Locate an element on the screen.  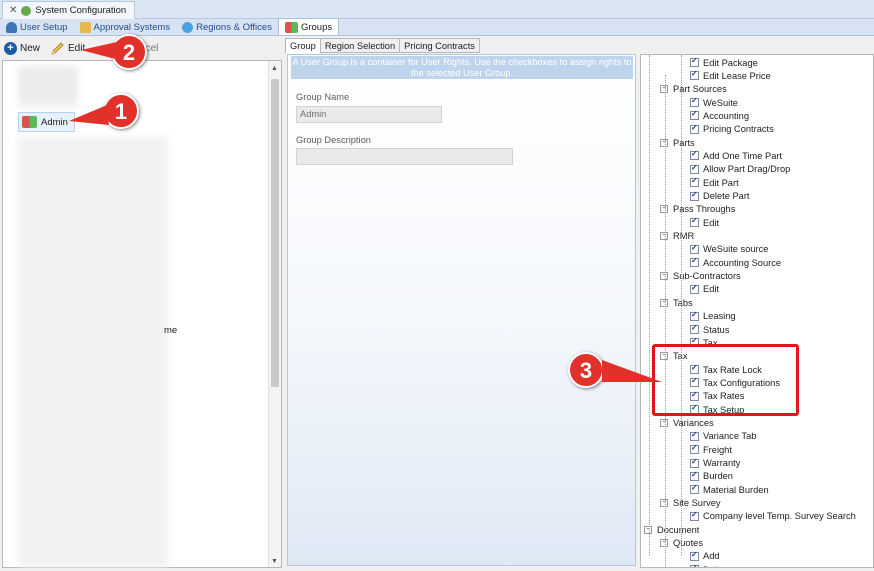
tree-node: WeSuite is located at coordinates (714, 102).